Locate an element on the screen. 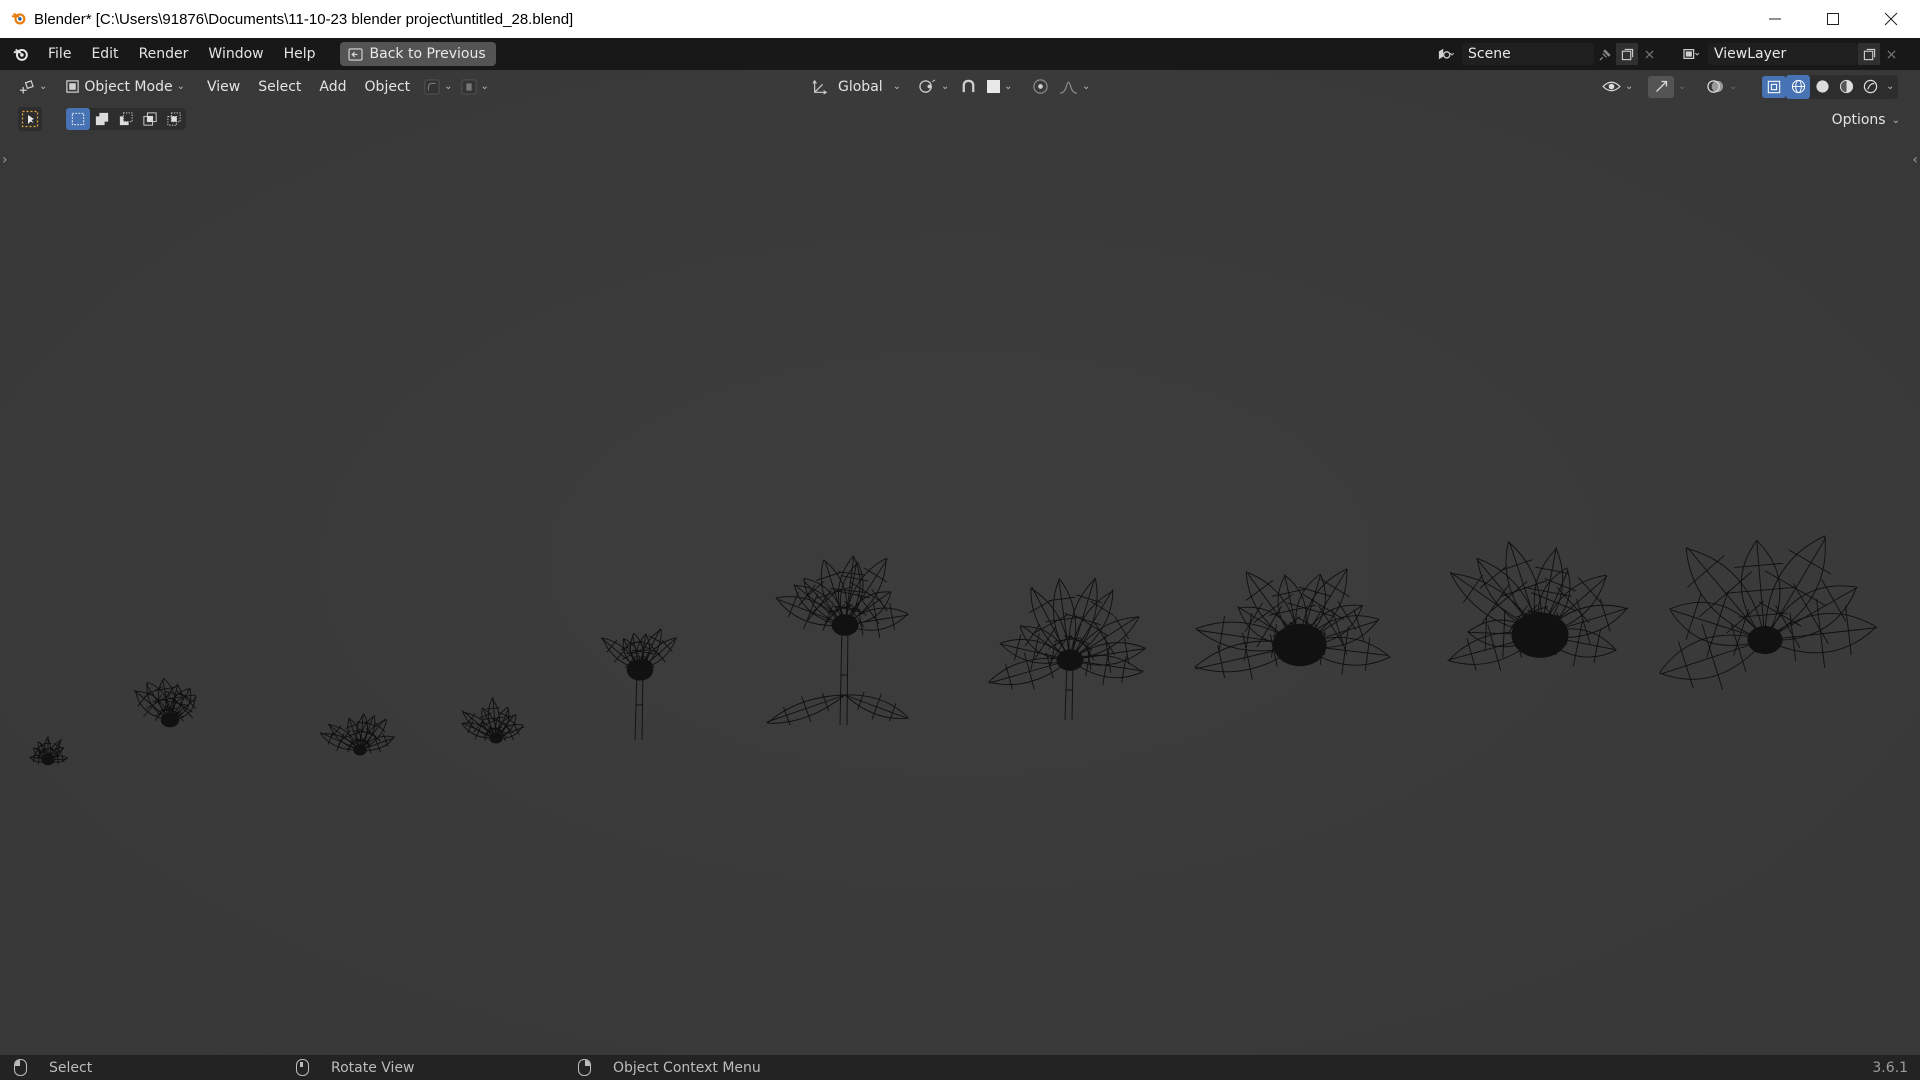 Image resolution: width=1920 pixels, height=1080 pixels. snap-base-dropdown: ⌄ ⌄ is located at coordinates (456, 87).